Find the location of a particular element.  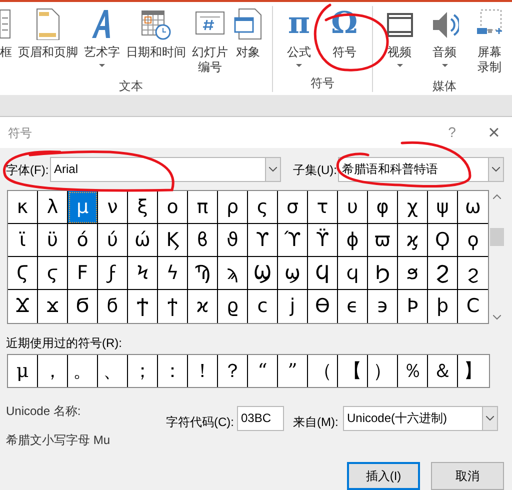

symbol-cell: ϵ is located at coordinates (353, 306).